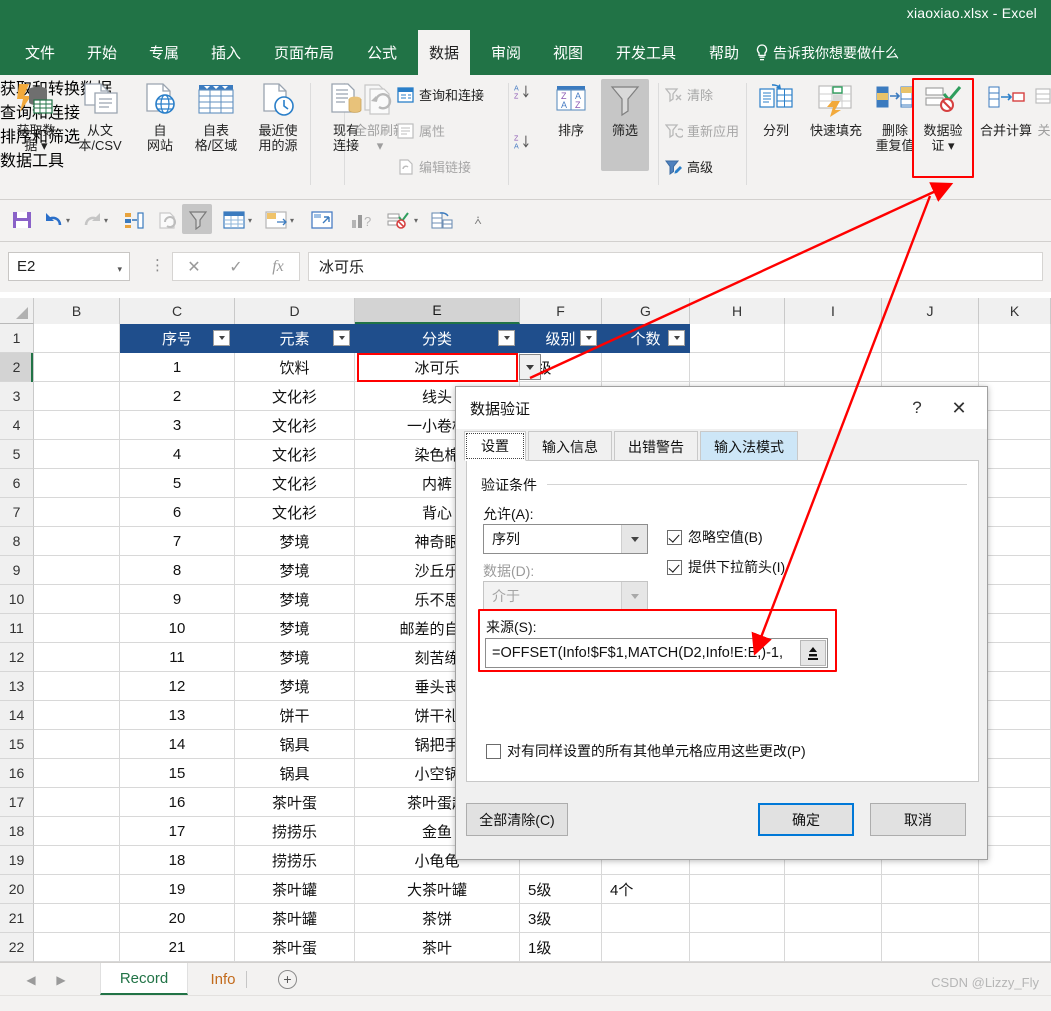 Image resolution: width=1051 pixels, height=1011 pixels. What do you see at coordinates (634, 539) in the screenshot?
I see `chevron-down-icon` at bounding box center [634, 539].